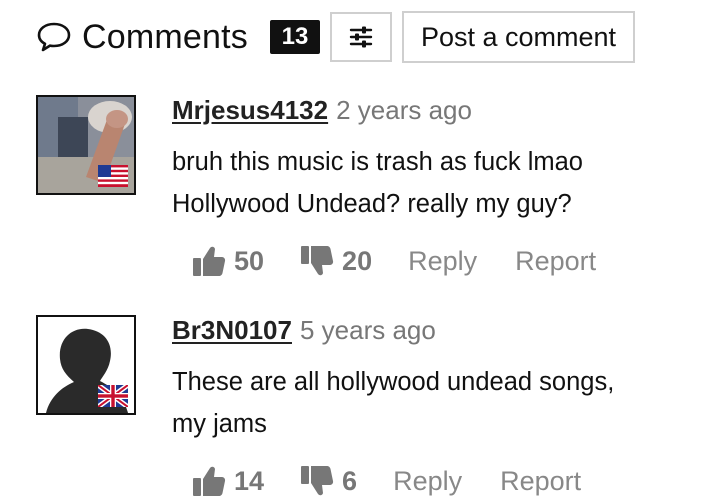 The width and height of the screenshot is (720, 504). I want to click on sliders-icon, so click(361, 37).